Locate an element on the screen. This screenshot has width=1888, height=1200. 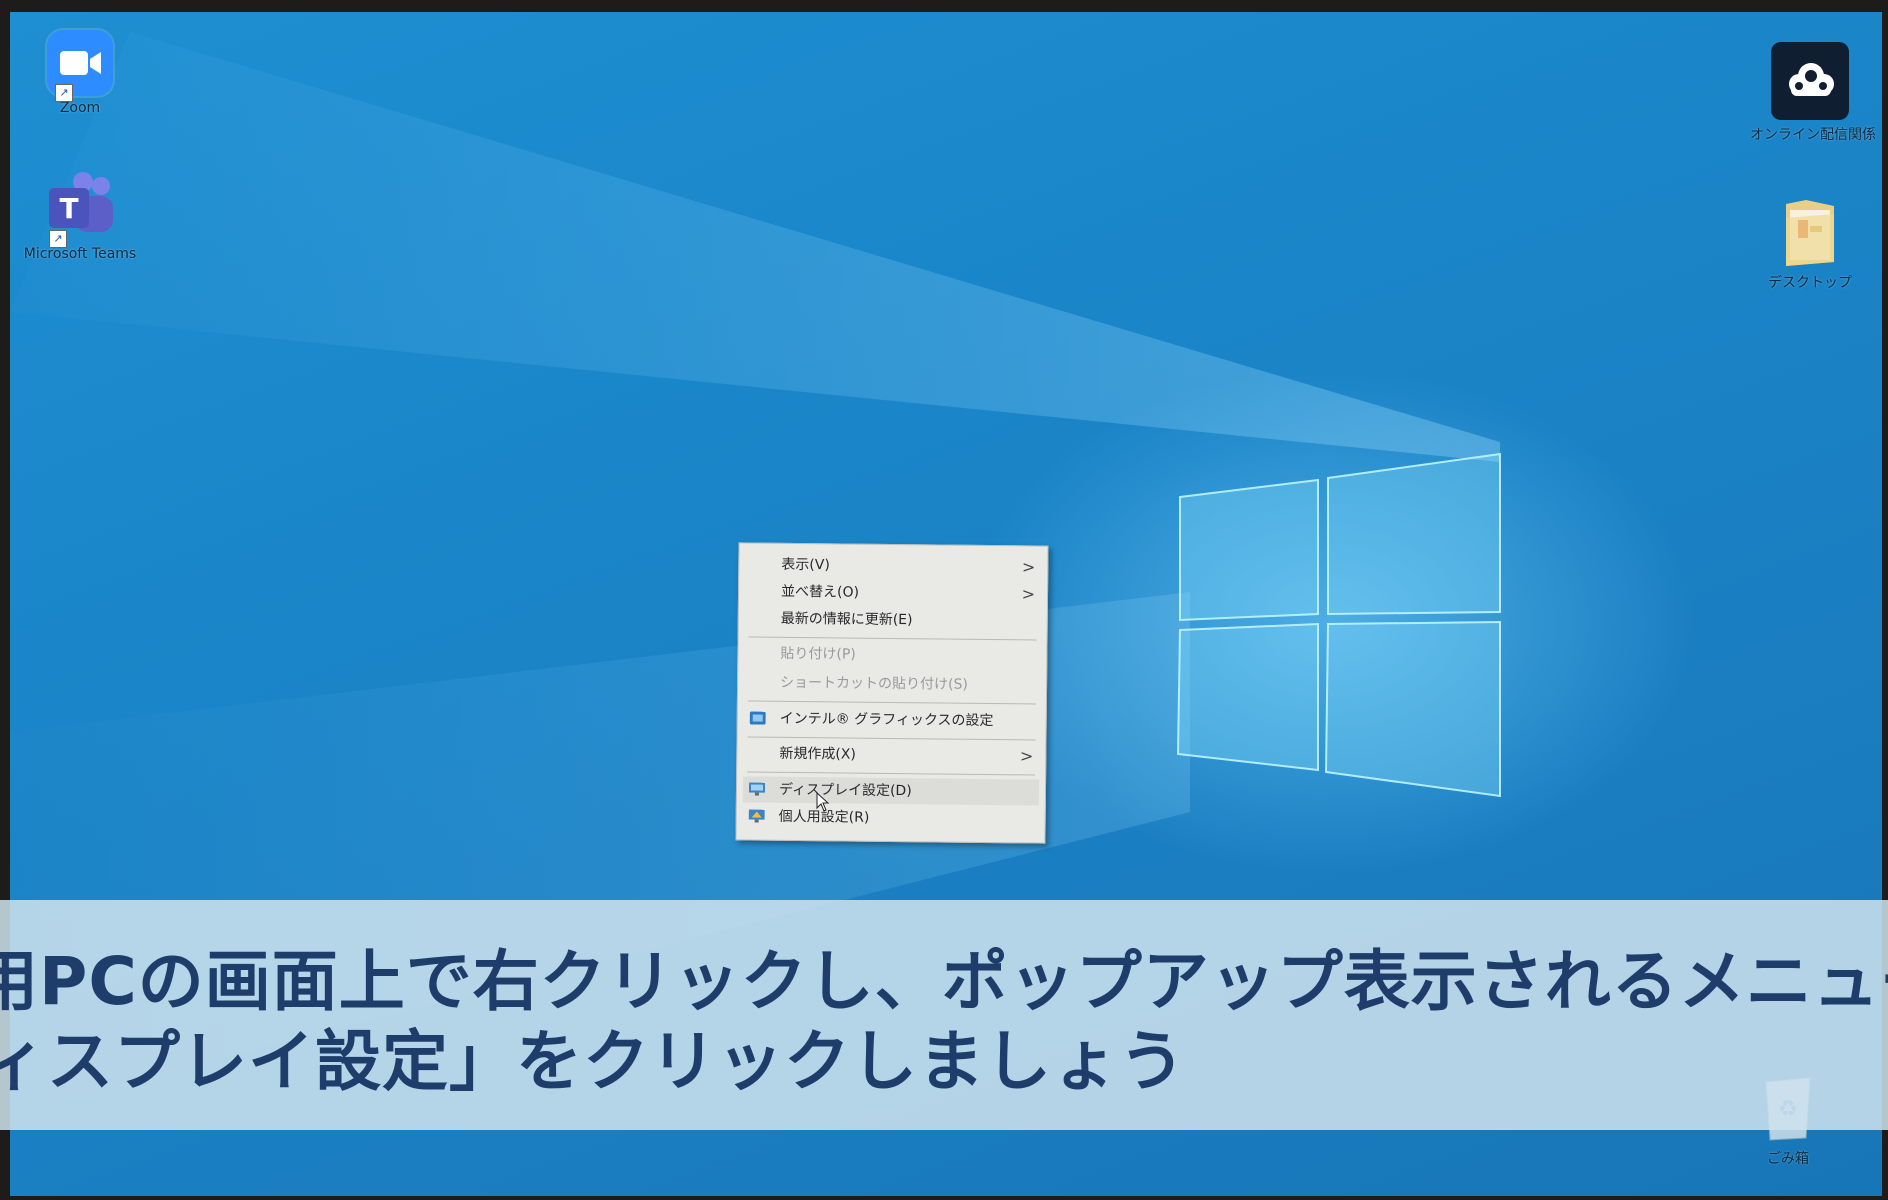
menu-item-label: 表示(V) is located at coordinates (805, 565).